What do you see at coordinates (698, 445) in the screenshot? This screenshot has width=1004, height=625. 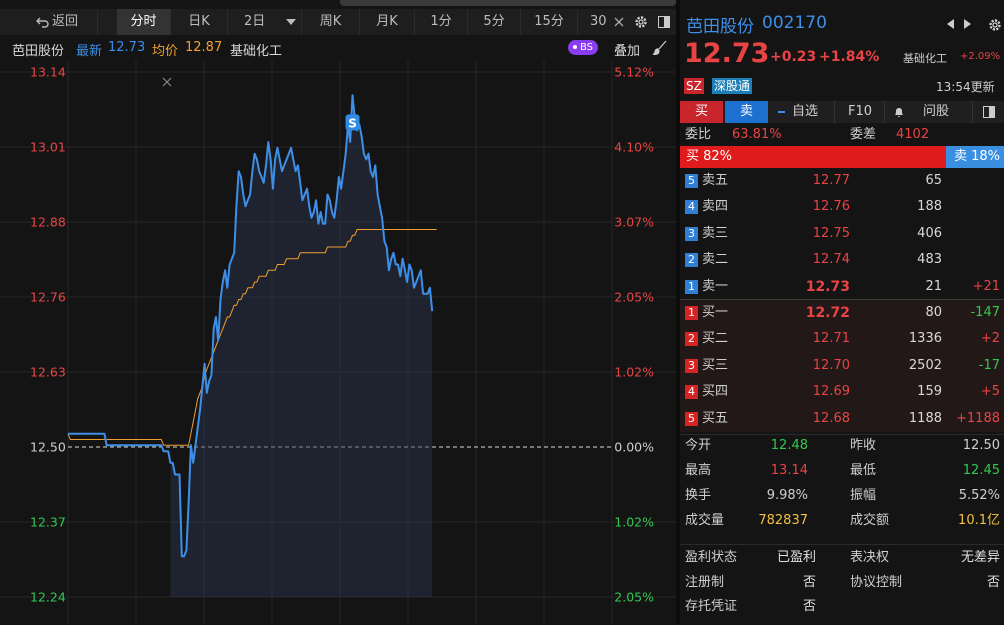 I see `stat-label: 今开` at bounding box center [698, 445].